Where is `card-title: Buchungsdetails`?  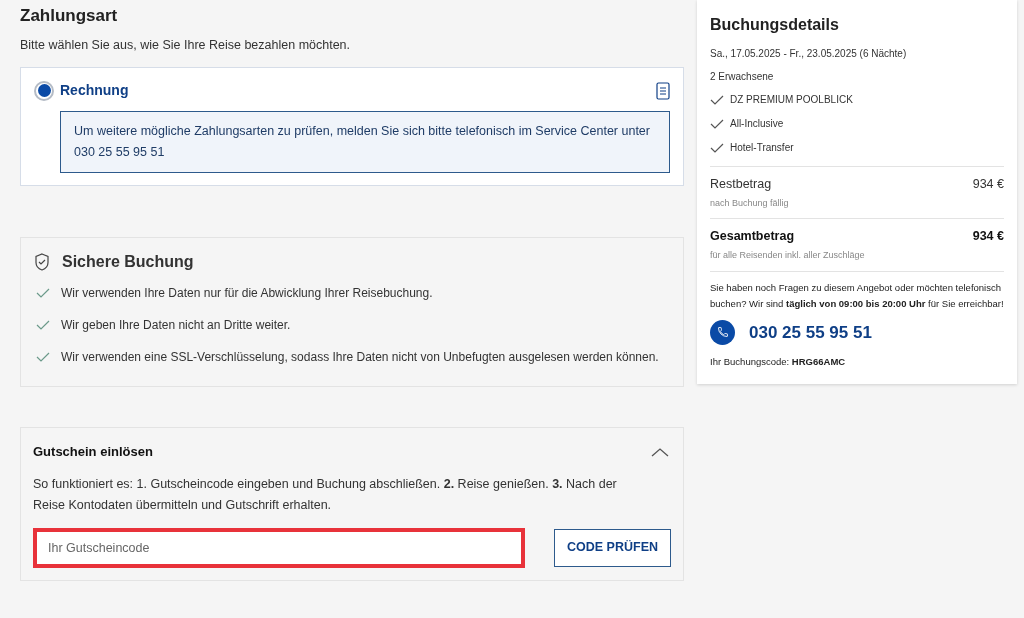
card-title: Buchungsdetails is located at coordinates (775, 25).